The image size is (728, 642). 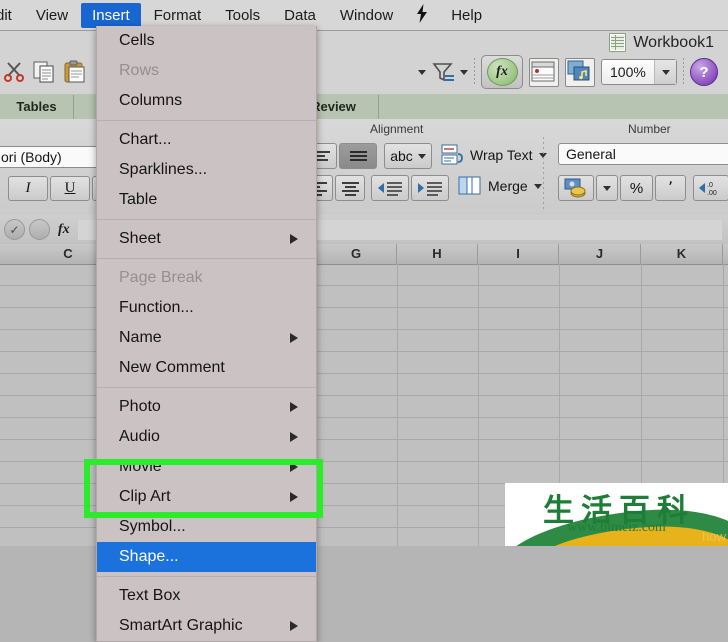 I want to click on menu-item-audio: Audio, so click(x=206, y=437).